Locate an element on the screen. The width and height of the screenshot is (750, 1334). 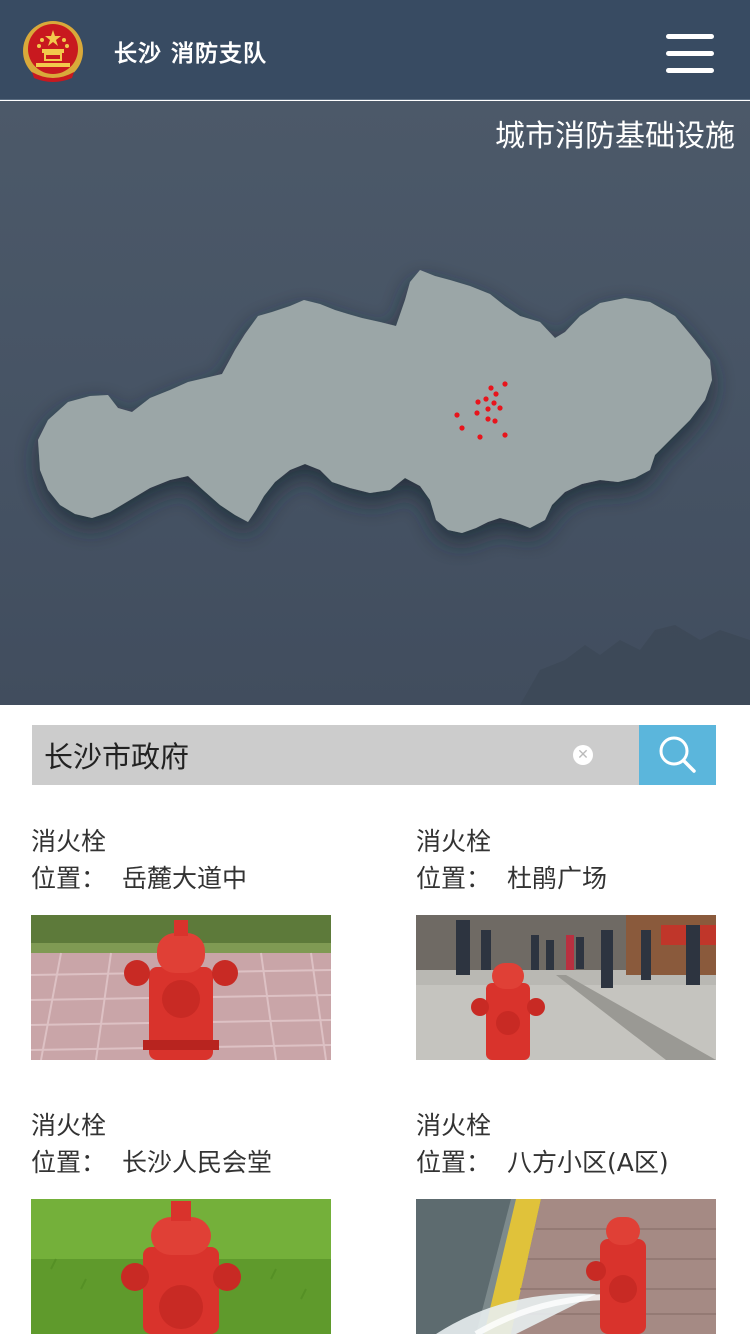
search-input is located at coordinates (335, 755).